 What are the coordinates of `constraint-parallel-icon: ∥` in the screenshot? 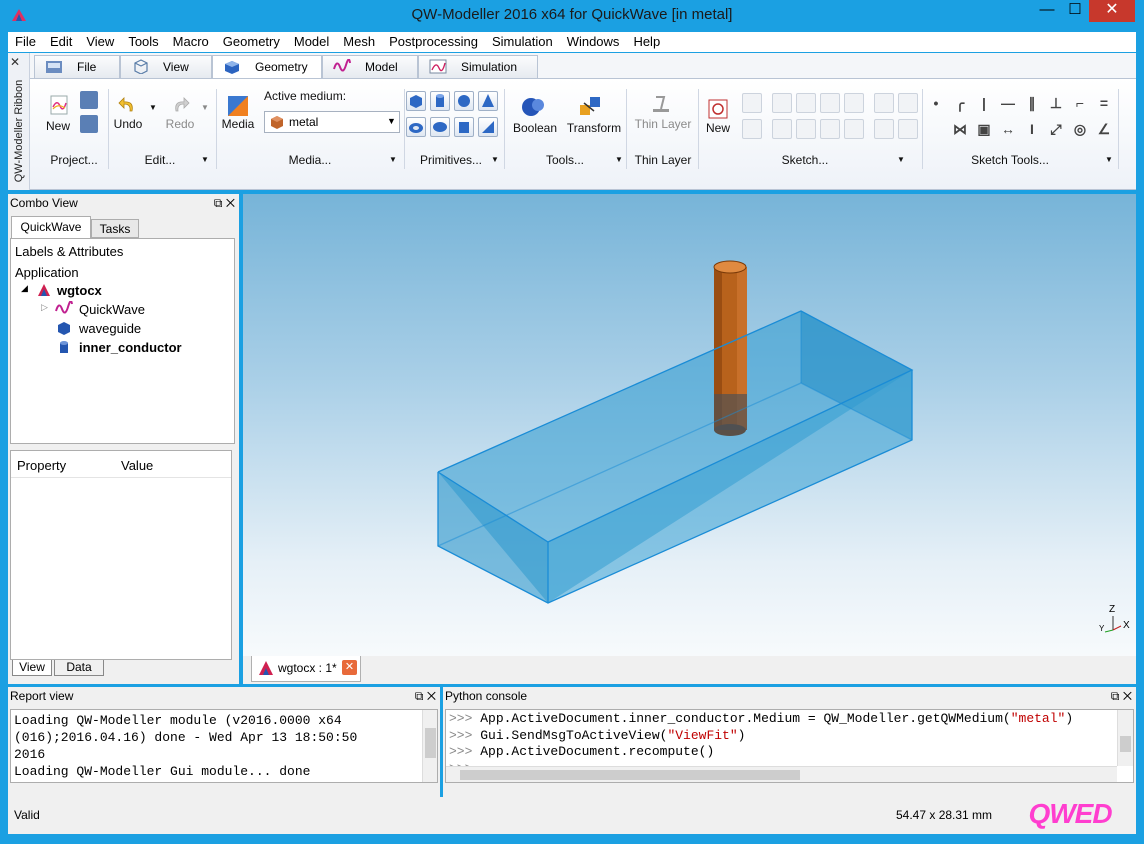 It's located at (1032, 103).